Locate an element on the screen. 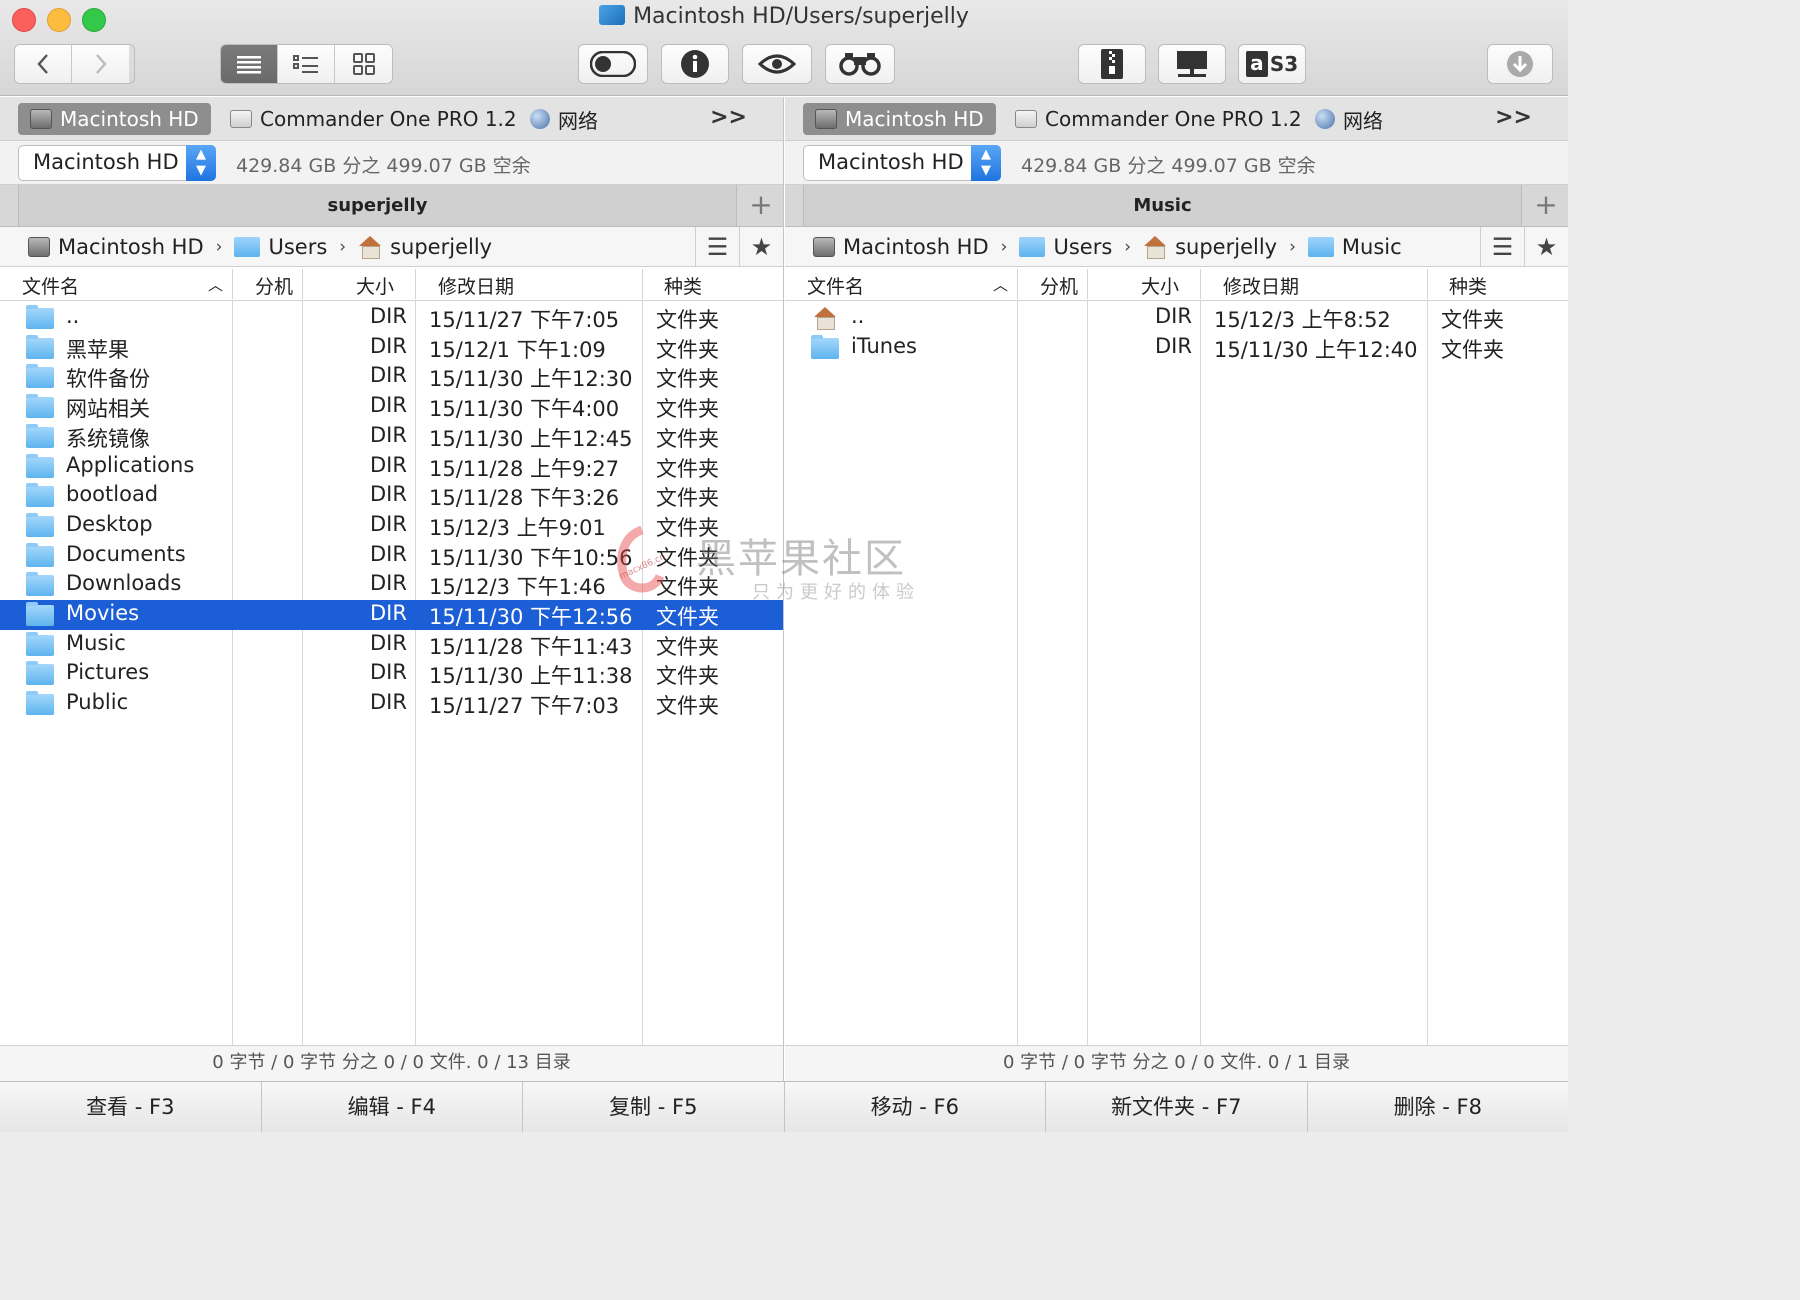  quick-look-button is located at coordinates (777, 64).